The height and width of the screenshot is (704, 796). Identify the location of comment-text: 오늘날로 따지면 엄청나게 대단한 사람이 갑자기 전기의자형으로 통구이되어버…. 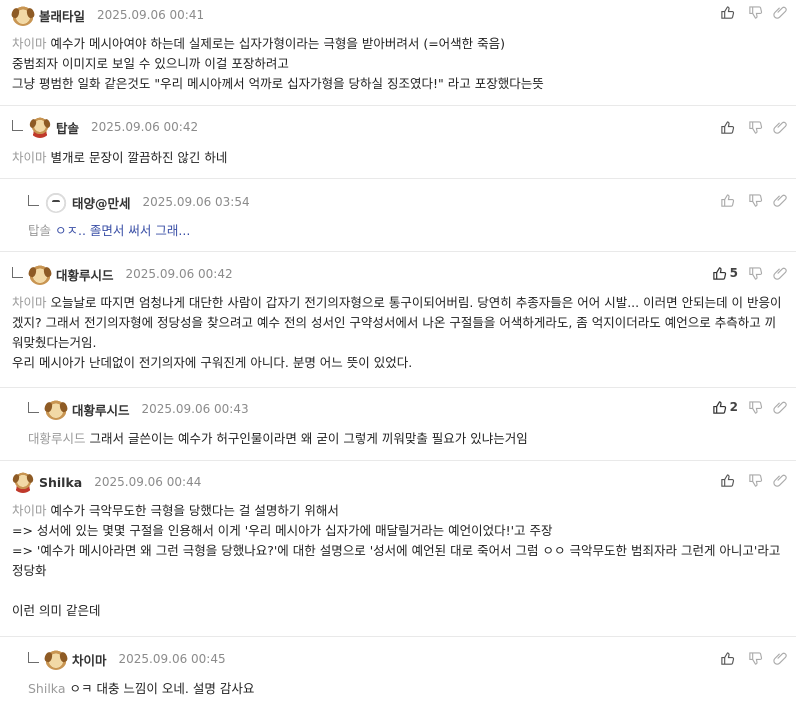
(397, 332).